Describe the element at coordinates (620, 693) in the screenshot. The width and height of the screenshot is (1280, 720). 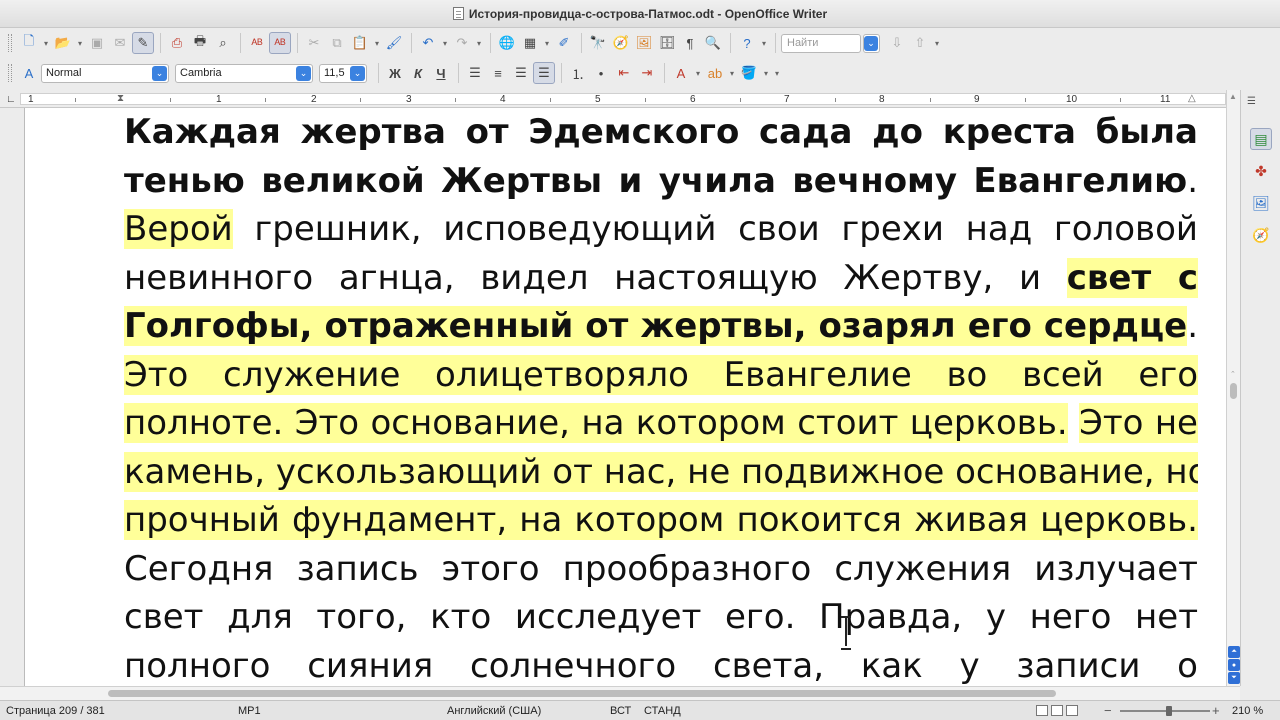
I see `horizontal-scrollbar` at that location.